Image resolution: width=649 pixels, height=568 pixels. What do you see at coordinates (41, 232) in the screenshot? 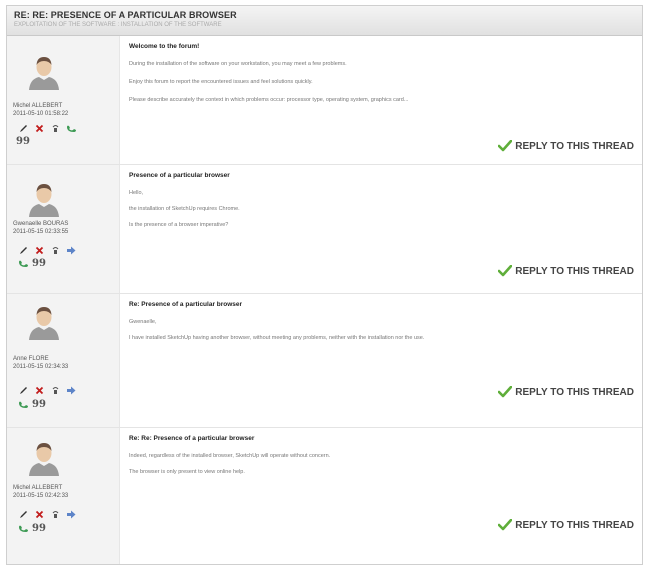
I see `post-date: 2011-05-15 02:33:55` at bounding box center [41, 232].